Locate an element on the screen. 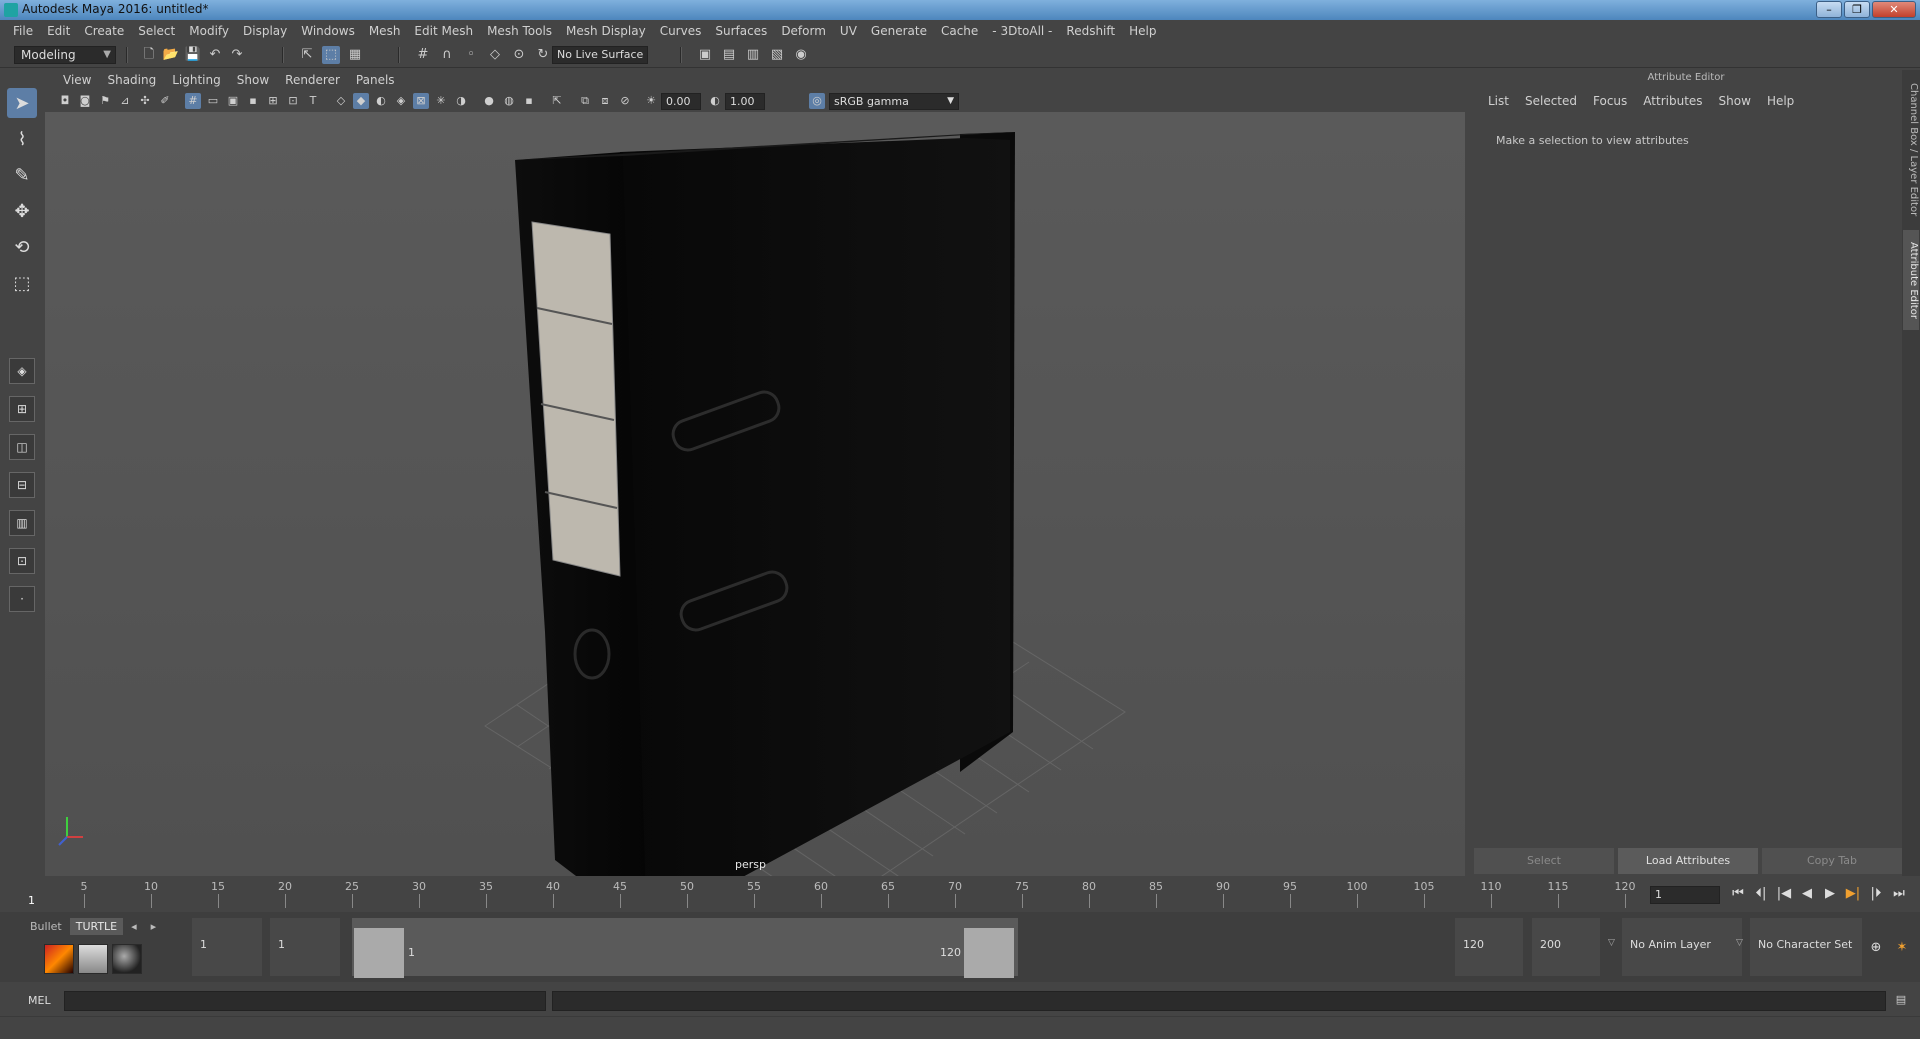 The width and height of the screenshot is (1920, 1039). collapse-toolbox-icon: · is located at coordinates (22, 599).